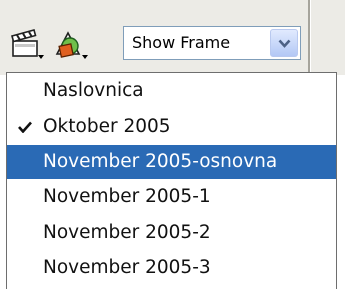 The width and height of the screenshot is (345, 289). Describe the element at coordinates (127, 232) in the screenshot. I see `menu-item-label: November 2005-2` at that location.